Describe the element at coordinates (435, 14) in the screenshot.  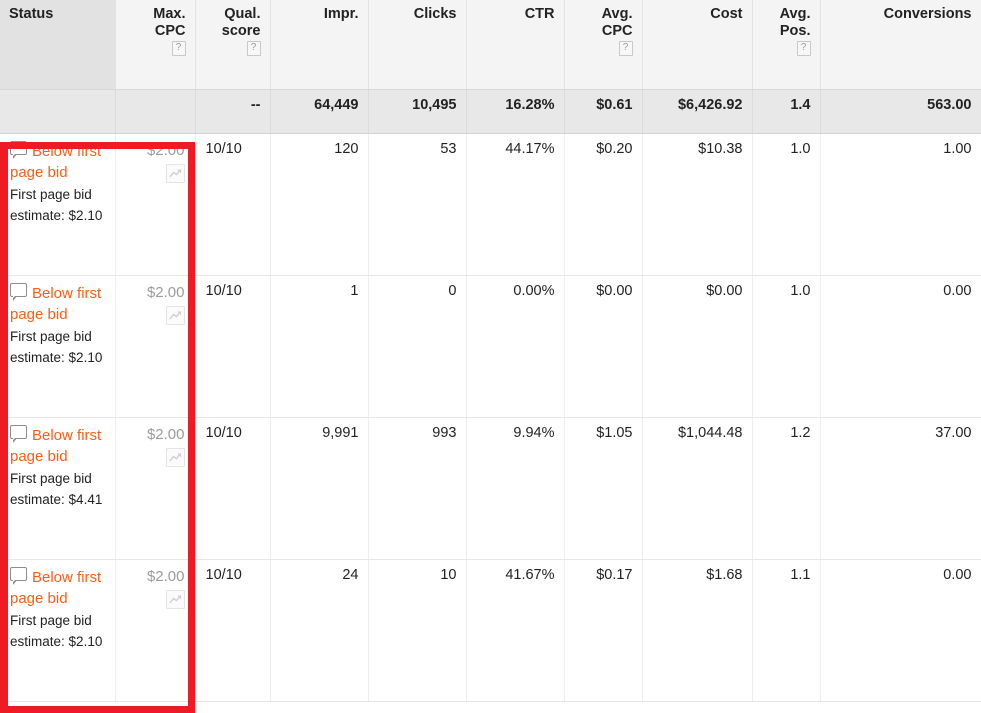
I see `header-text-line: Clicks` at that location.